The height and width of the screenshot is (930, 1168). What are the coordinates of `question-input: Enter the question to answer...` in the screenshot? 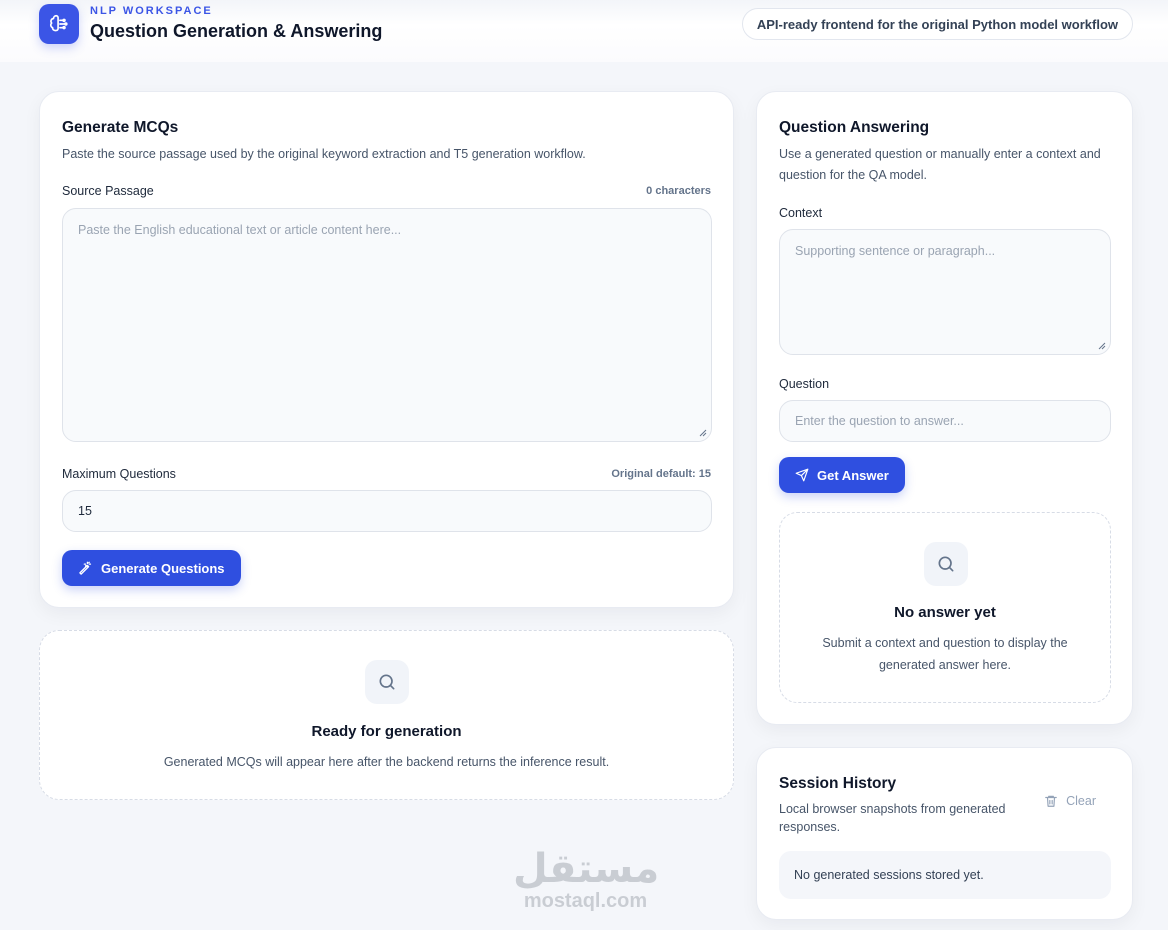 It's located at (945, 421).